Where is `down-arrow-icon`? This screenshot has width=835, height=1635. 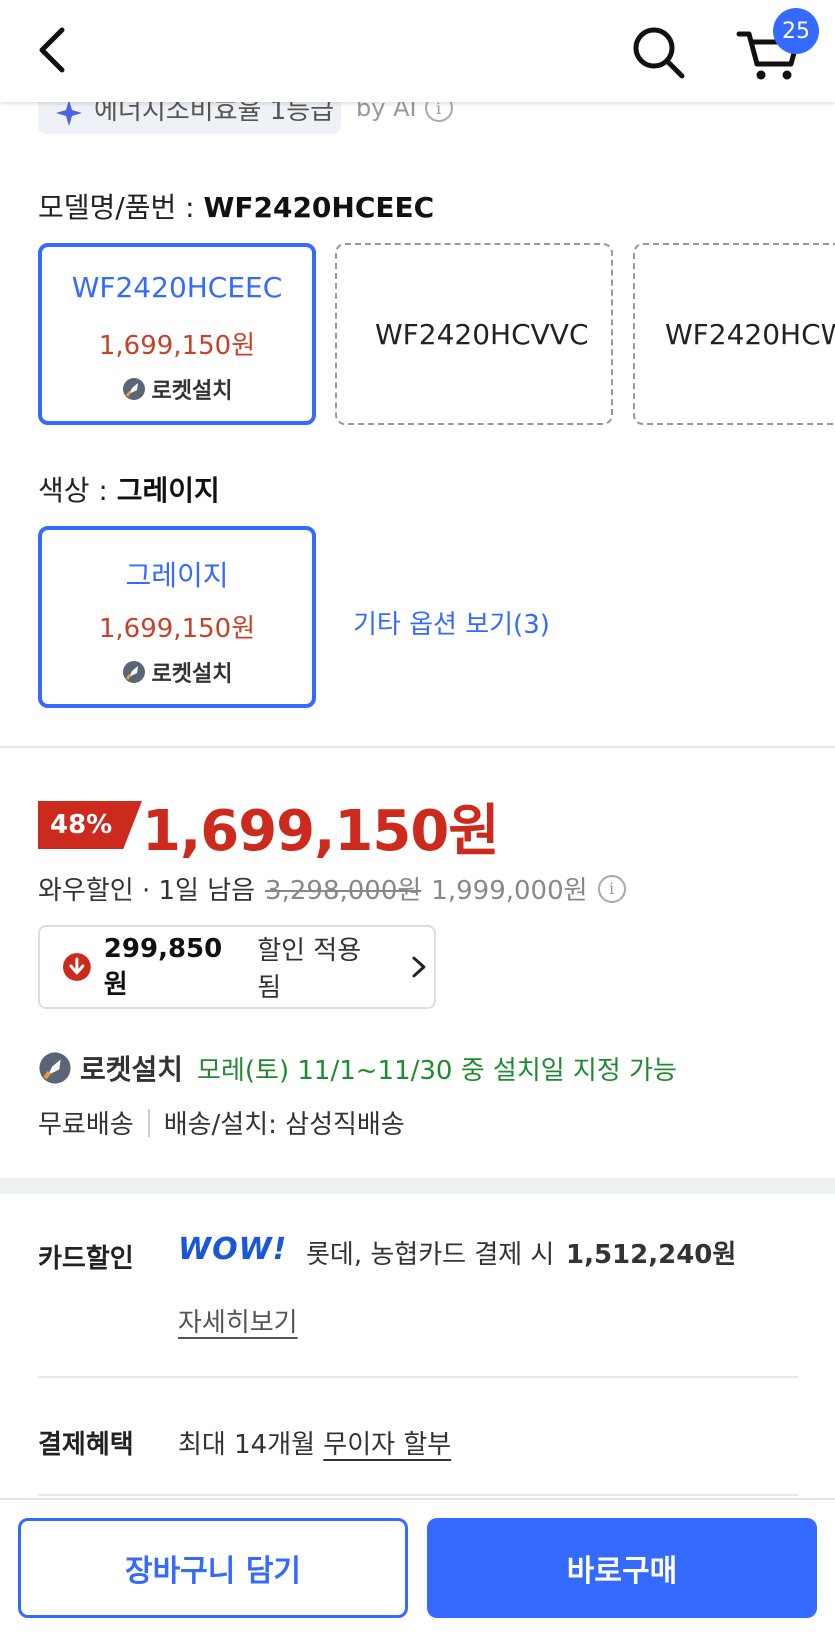 down-arrow-icon is located at coordinates (76, 967).